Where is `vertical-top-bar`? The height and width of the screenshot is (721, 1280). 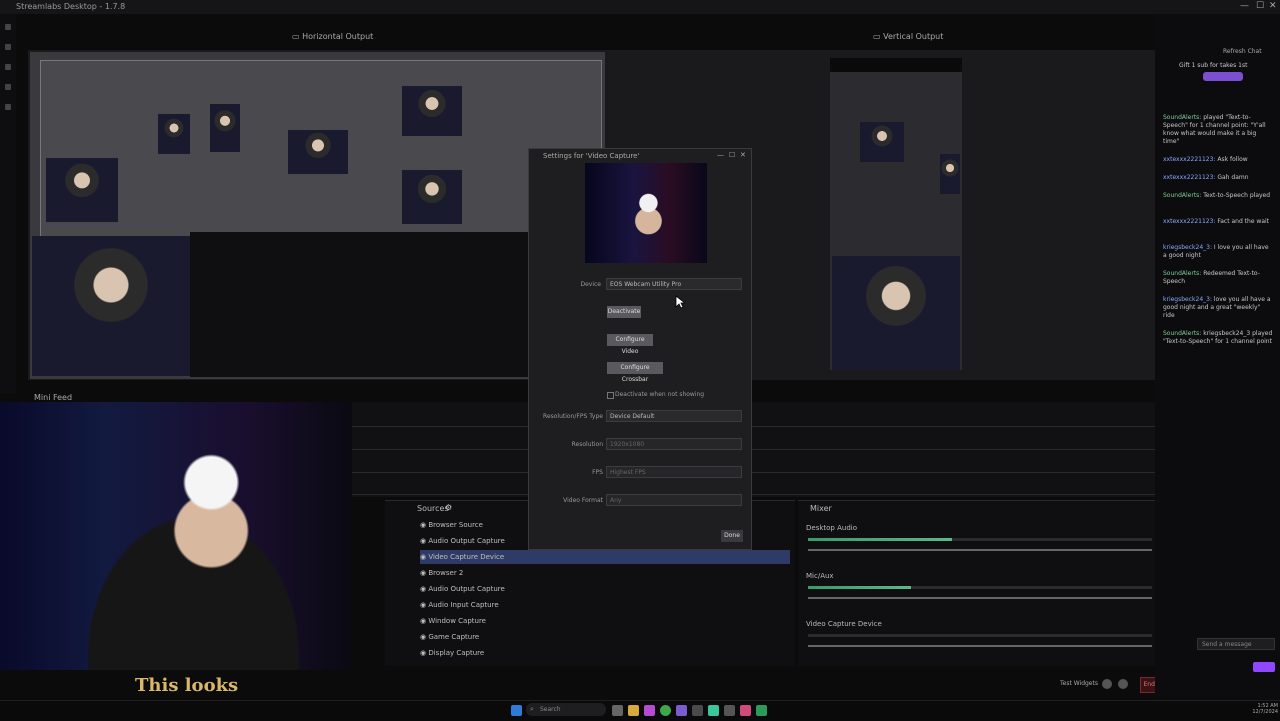
vertical-top-bar is located at coordinates (896, 65).